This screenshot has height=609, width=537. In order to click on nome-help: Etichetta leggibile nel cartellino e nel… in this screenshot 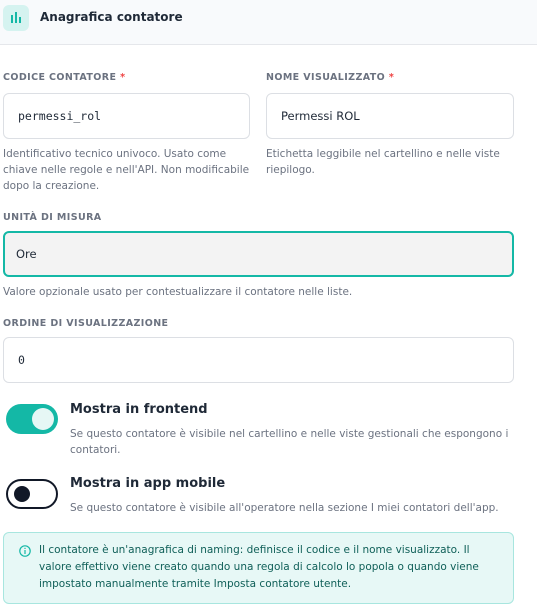, I will do `click(383, 162)`.